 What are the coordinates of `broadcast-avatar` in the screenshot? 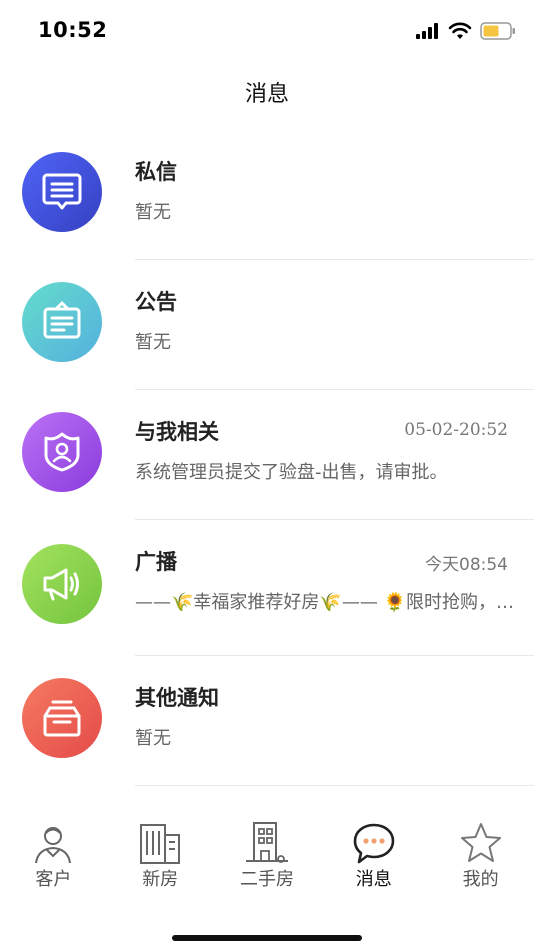 It's located at (62, 584).